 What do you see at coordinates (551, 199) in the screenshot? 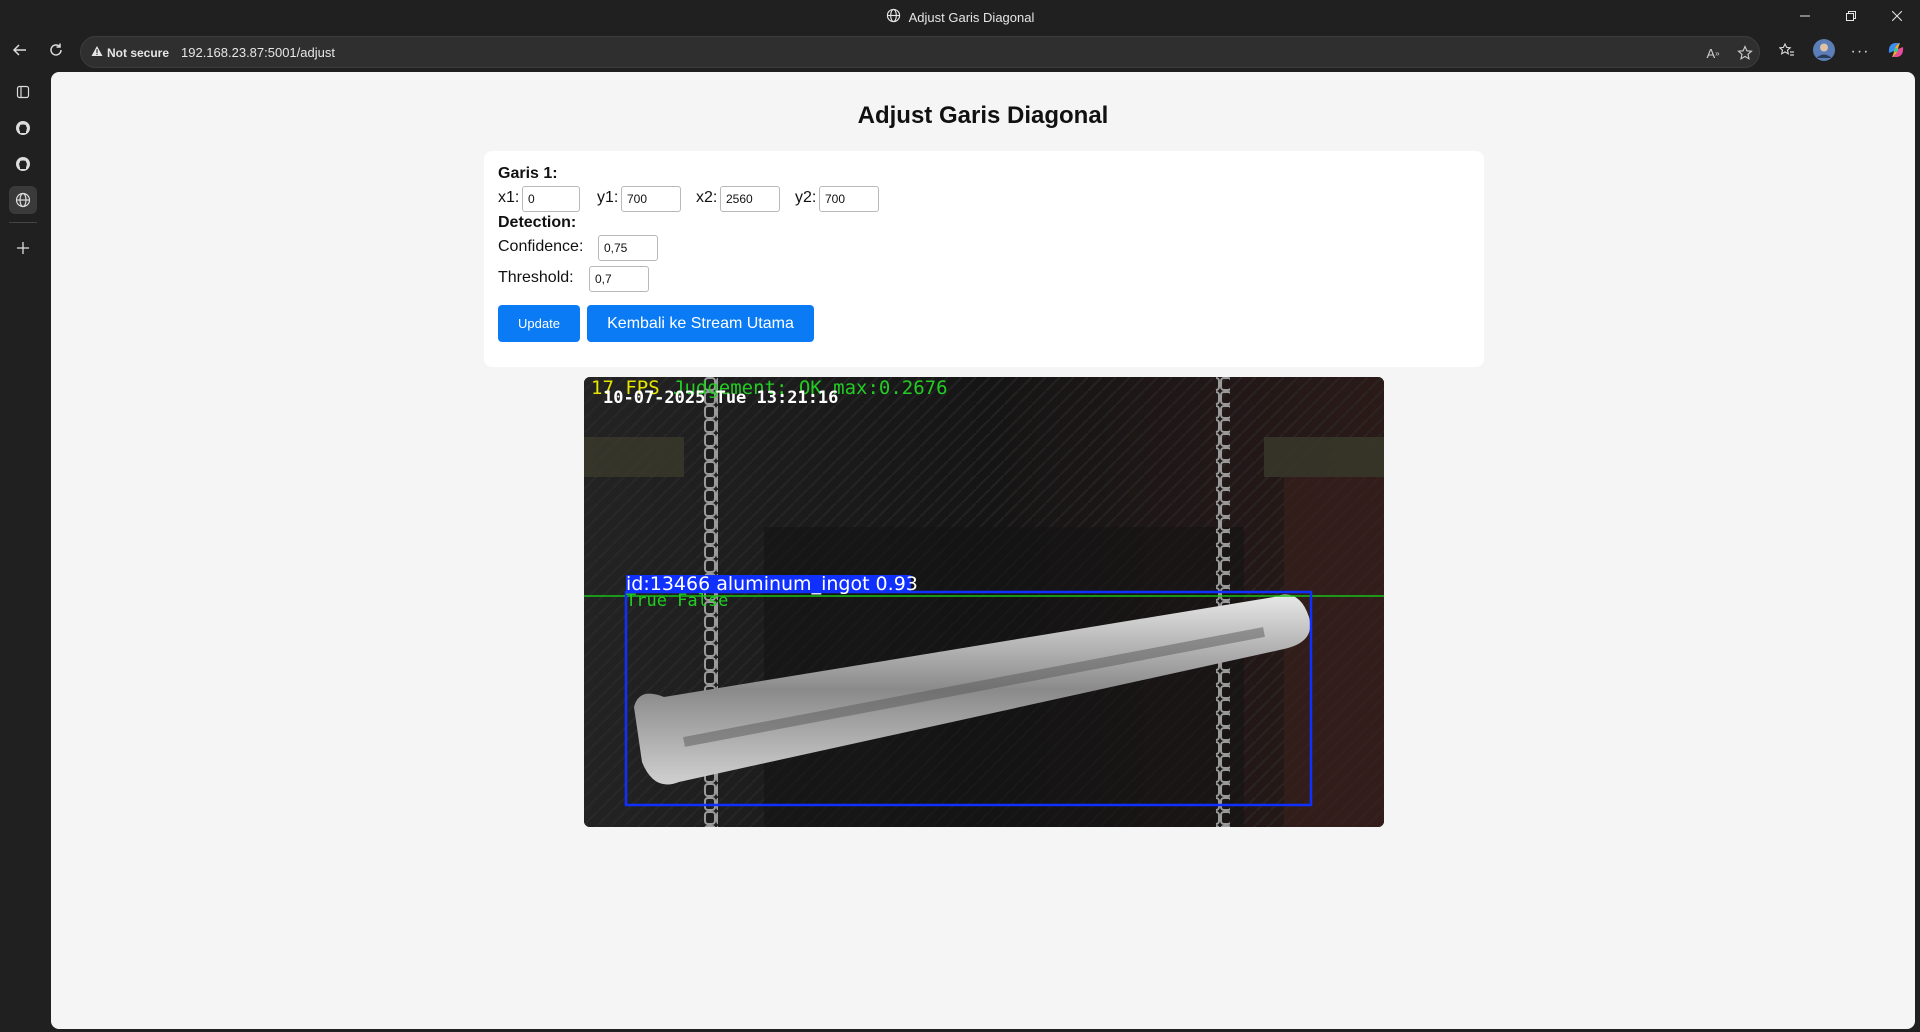
I see `x1-input` at bounding box center [551, 199].